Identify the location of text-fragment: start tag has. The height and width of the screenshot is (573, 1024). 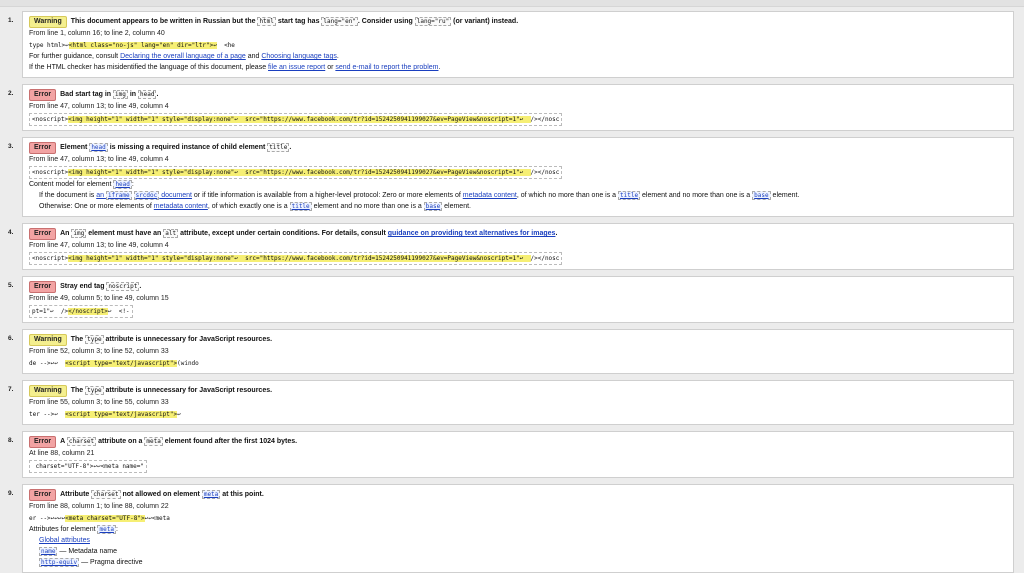
(298, 21).